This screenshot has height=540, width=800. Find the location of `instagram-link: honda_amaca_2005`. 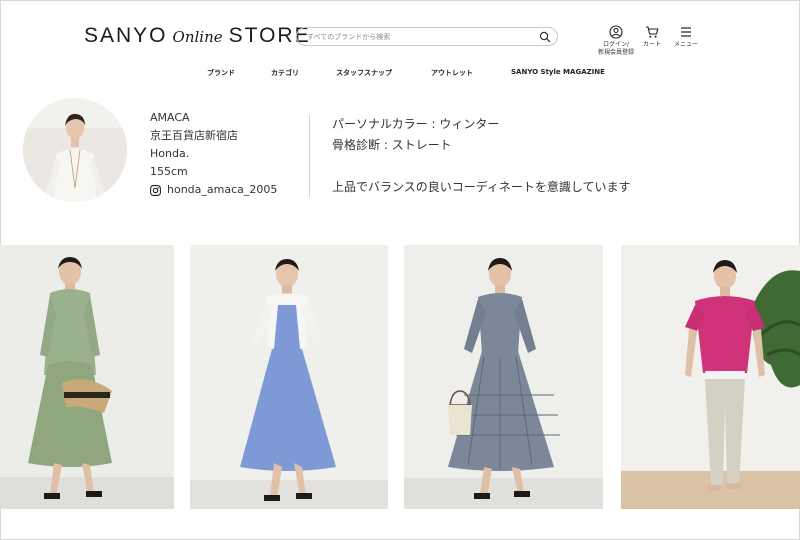

instagram-link: honda_amaca_2005 is located at coordinates (213, 190).